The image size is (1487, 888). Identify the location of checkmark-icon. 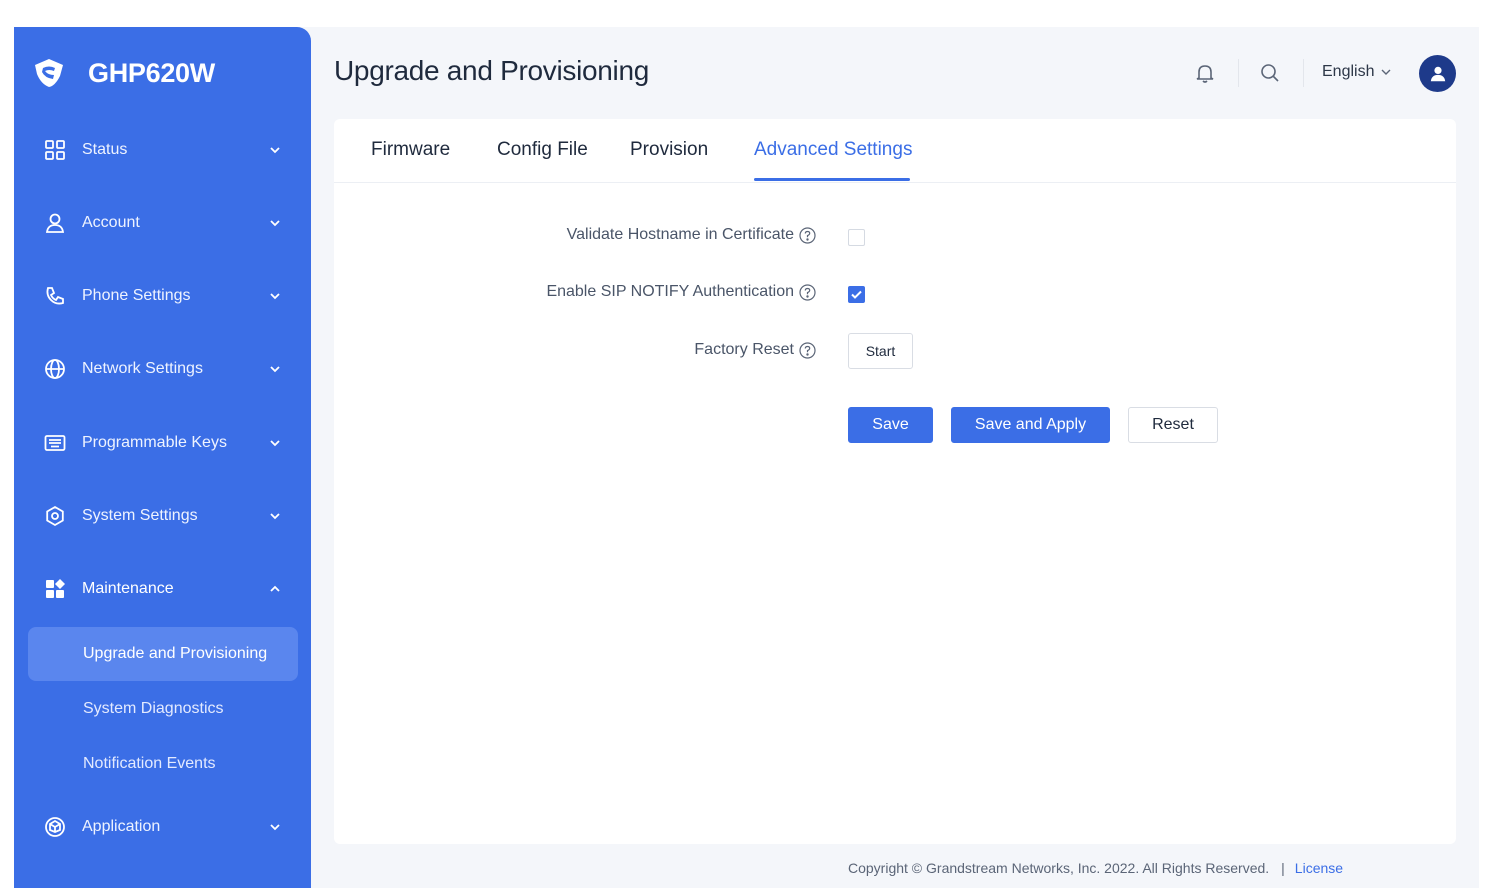
(856, 294).